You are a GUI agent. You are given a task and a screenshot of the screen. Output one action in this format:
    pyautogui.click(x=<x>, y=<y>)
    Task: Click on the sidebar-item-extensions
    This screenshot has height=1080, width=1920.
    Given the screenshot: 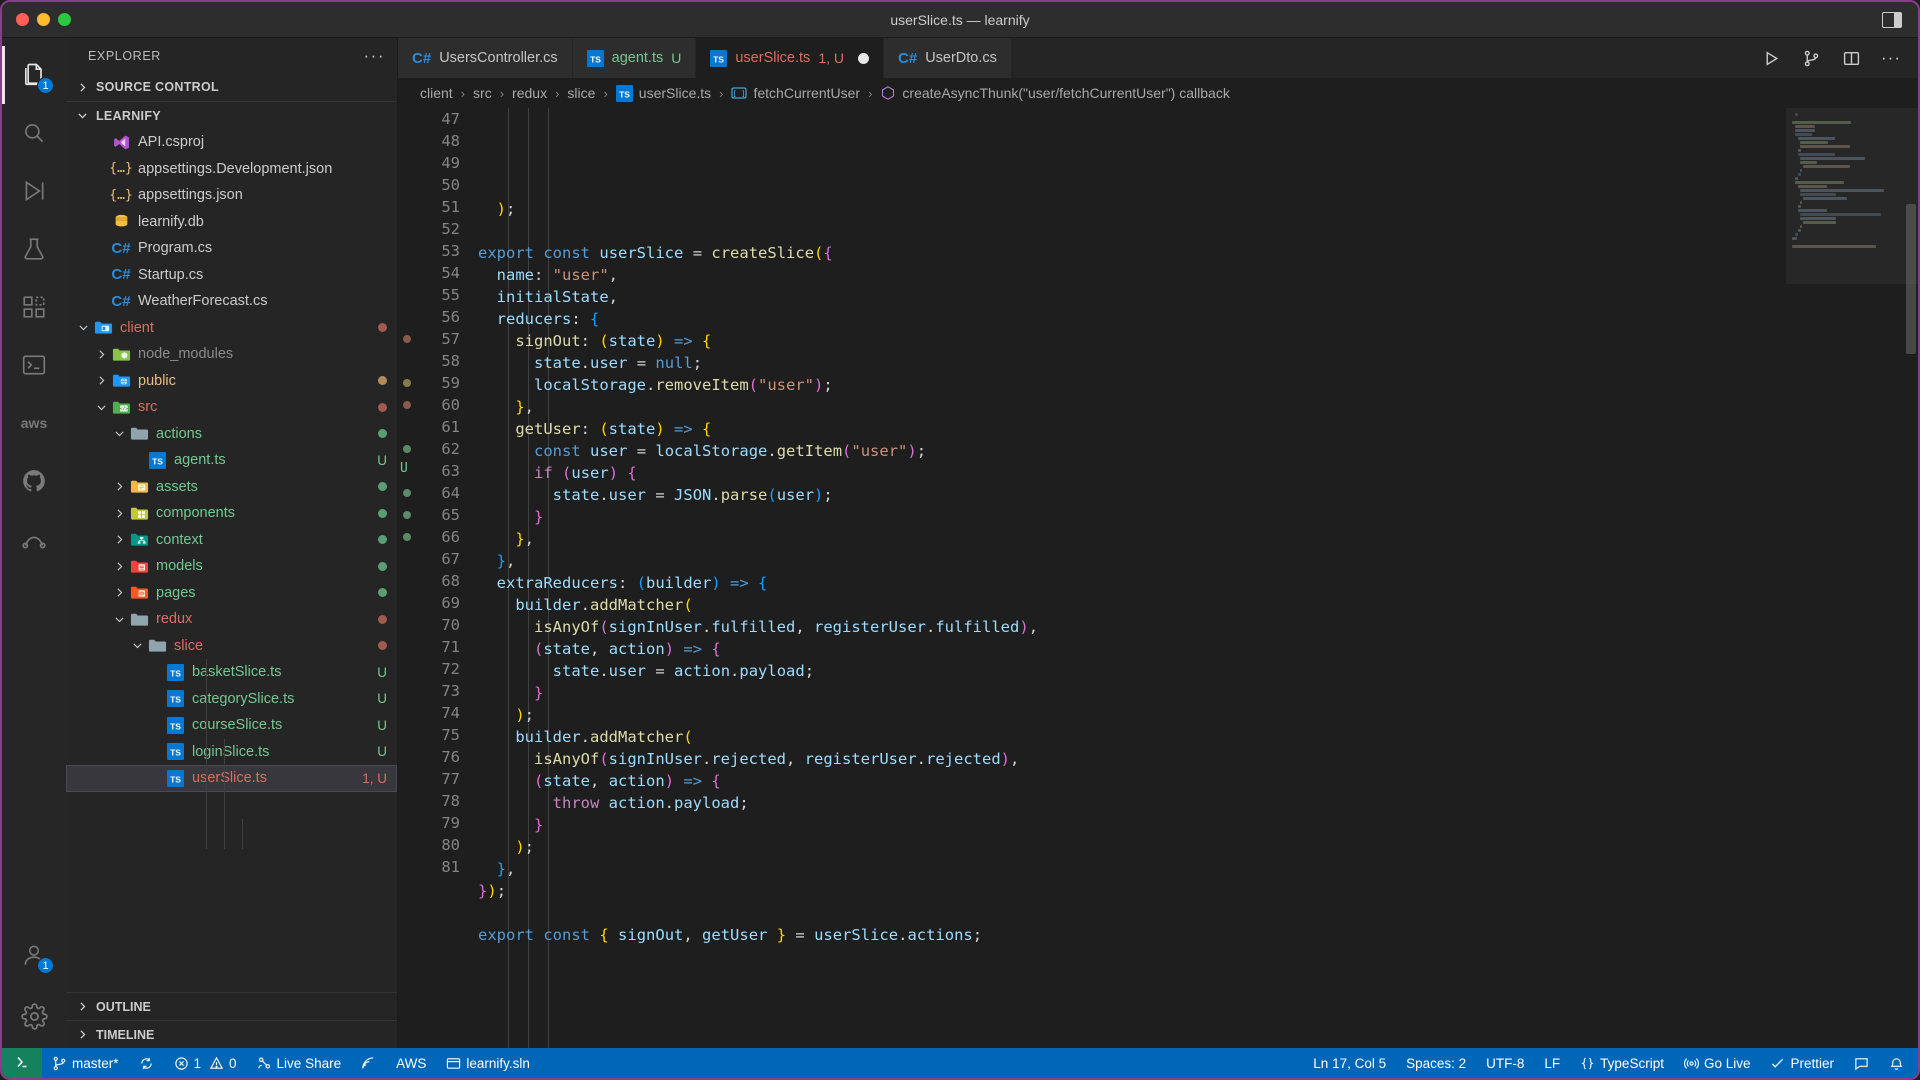 What is the action you would take?
    pyautogui.click(x=34, y=307)
    